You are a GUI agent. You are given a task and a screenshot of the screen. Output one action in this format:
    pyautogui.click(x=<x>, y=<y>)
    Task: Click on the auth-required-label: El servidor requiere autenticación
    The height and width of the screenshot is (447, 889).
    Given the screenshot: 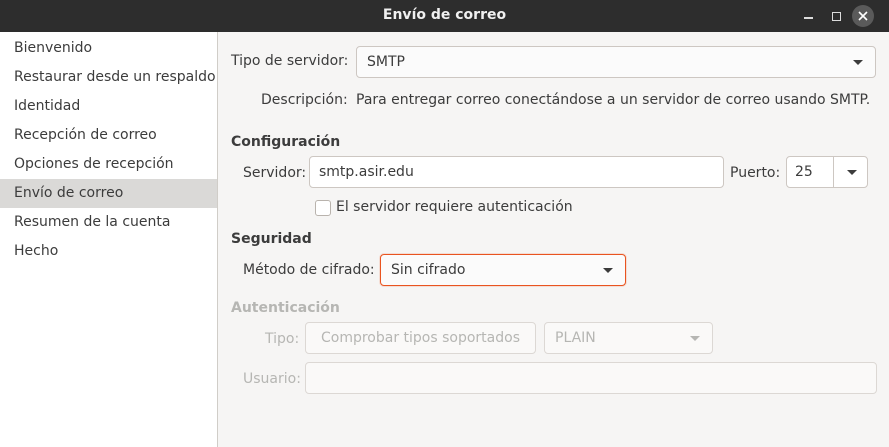 What is the action you would take?
    pyautogui.click(x=454, y=207)
    